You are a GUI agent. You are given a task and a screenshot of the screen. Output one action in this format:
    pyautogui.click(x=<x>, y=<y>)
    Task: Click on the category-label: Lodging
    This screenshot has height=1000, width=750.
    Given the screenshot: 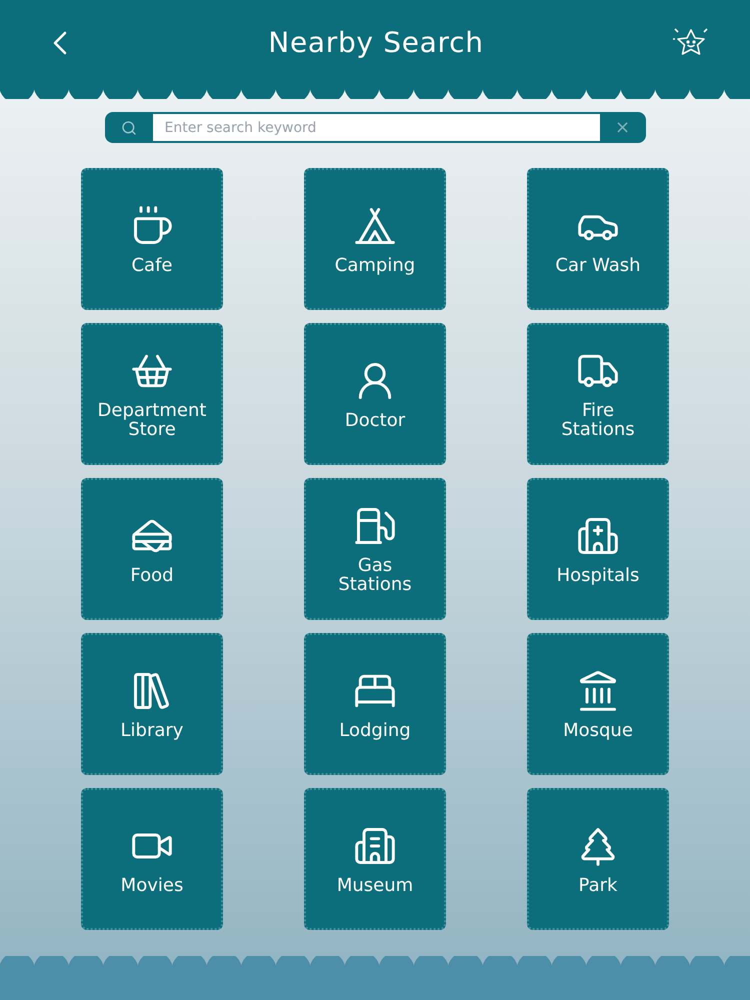 What is the action you would take?
    pyautogui.click(x=375, y=730)
    